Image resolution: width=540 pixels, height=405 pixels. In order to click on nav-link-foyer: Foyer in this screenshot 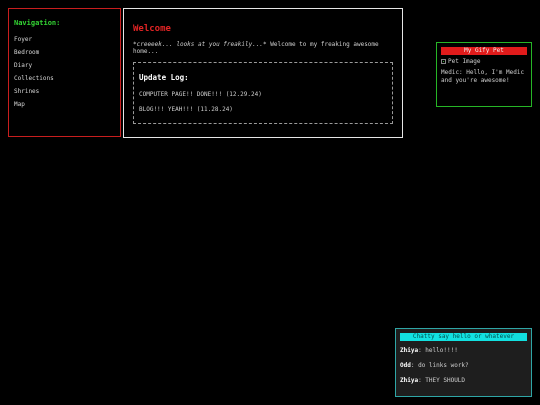, I will do `click(64, 39)`.